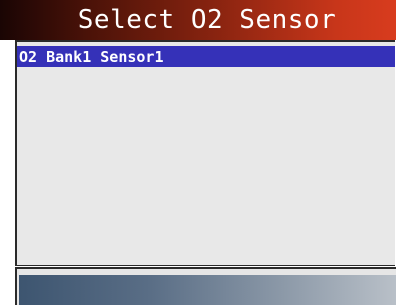 The image size is (396, 305). I want to click on status-gradient-bar, so click(207, 290).